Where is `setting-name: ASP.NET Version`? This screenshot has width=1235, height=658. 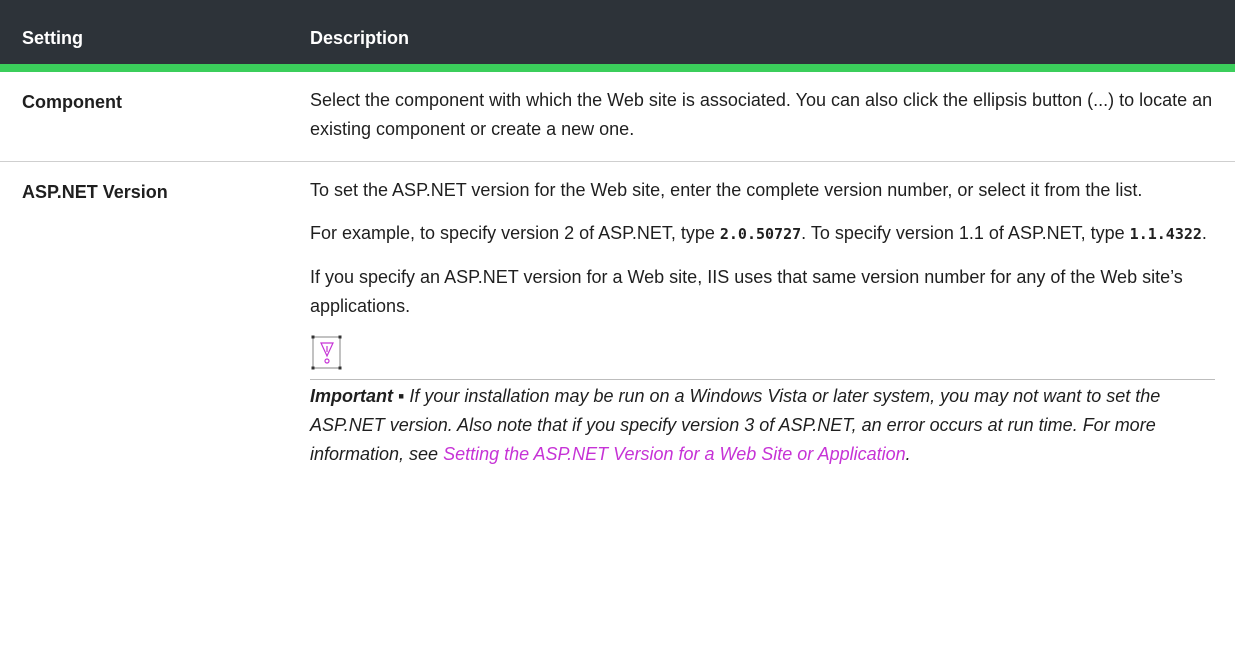
setting-name: ASP.NET Version is located at coordinates (95, 192).